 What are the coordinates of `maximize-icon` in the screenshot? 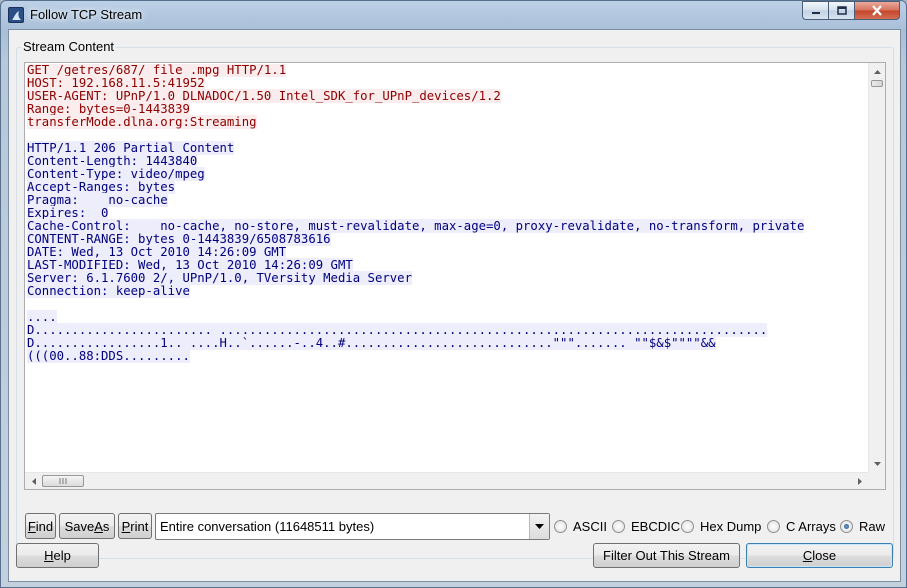 It's located at (841, 10).